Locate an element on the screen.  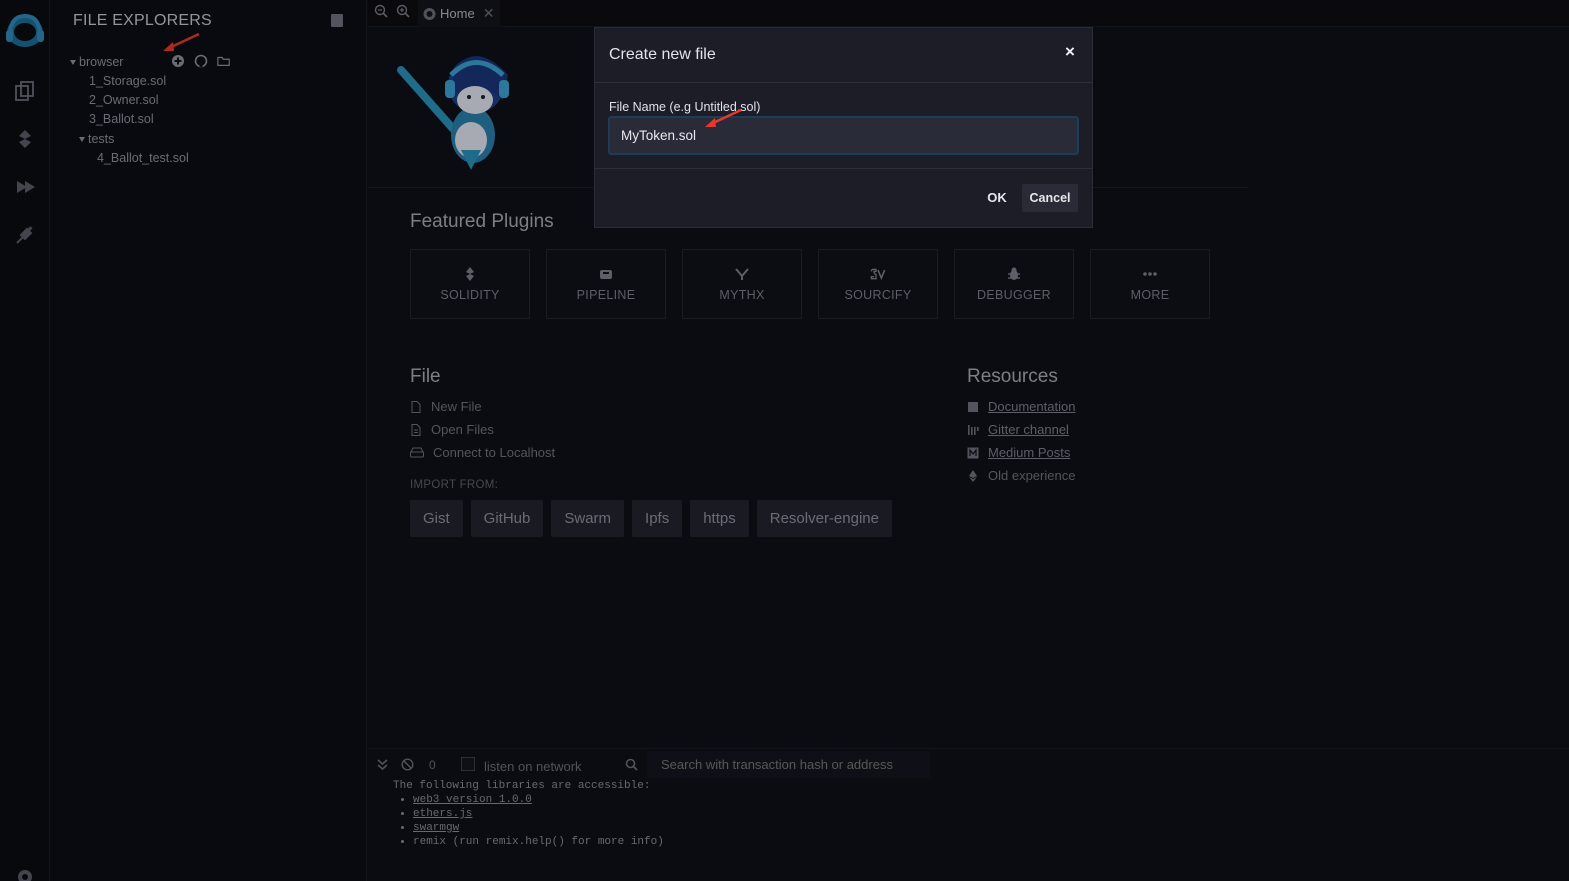
modal-title: Create new file is located at coordinates (662, 54).